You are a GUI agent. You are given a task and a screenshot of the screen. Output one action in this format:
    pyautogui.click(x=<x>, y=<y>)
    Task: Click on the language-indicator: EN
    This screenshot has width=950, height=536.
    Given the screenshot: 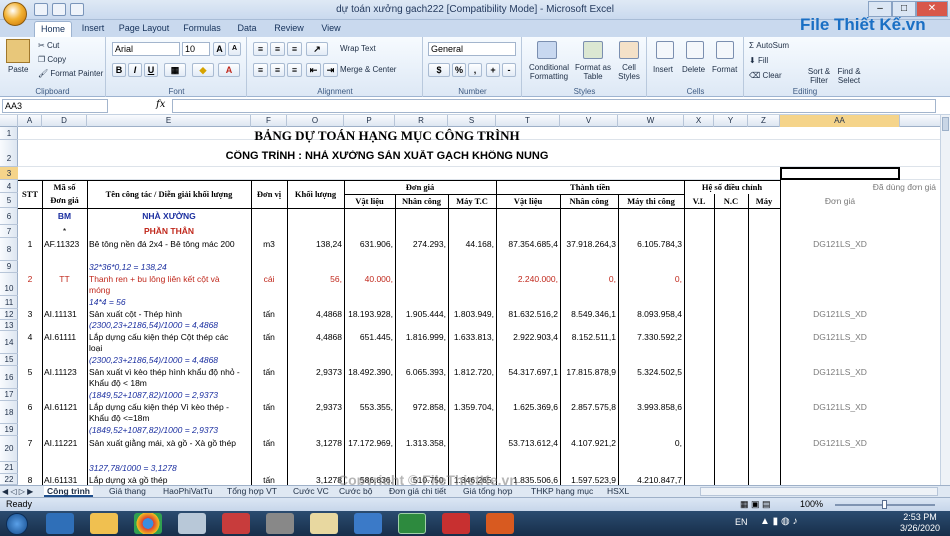 What is the action you would take?
    pyautogui.click(x=741, y=522)
    